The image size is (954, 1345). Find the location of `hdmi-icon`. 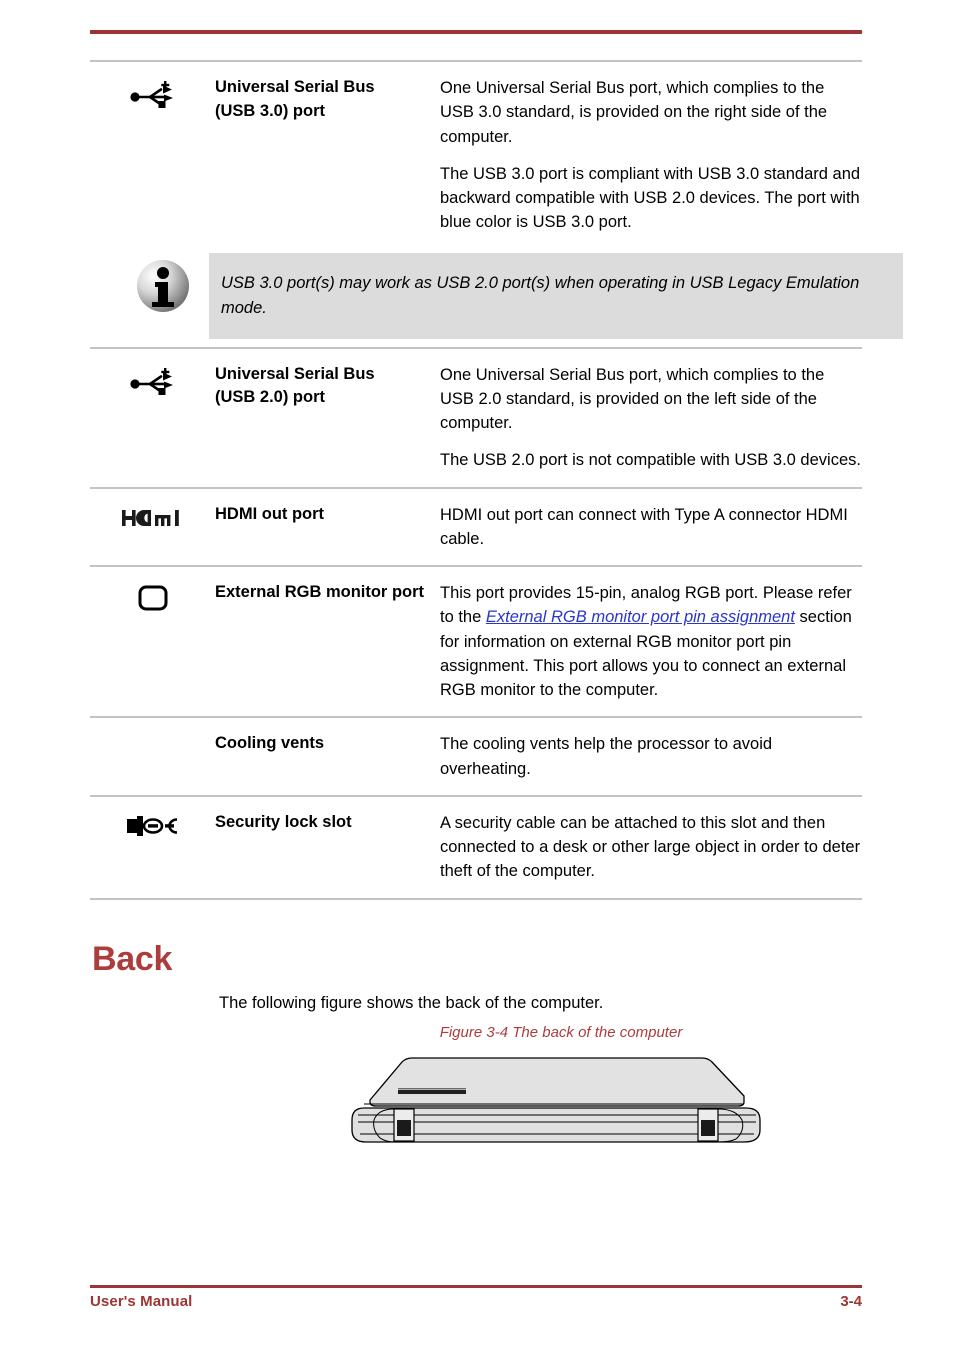

hdmi-icon is located at coordinates (150, 517).